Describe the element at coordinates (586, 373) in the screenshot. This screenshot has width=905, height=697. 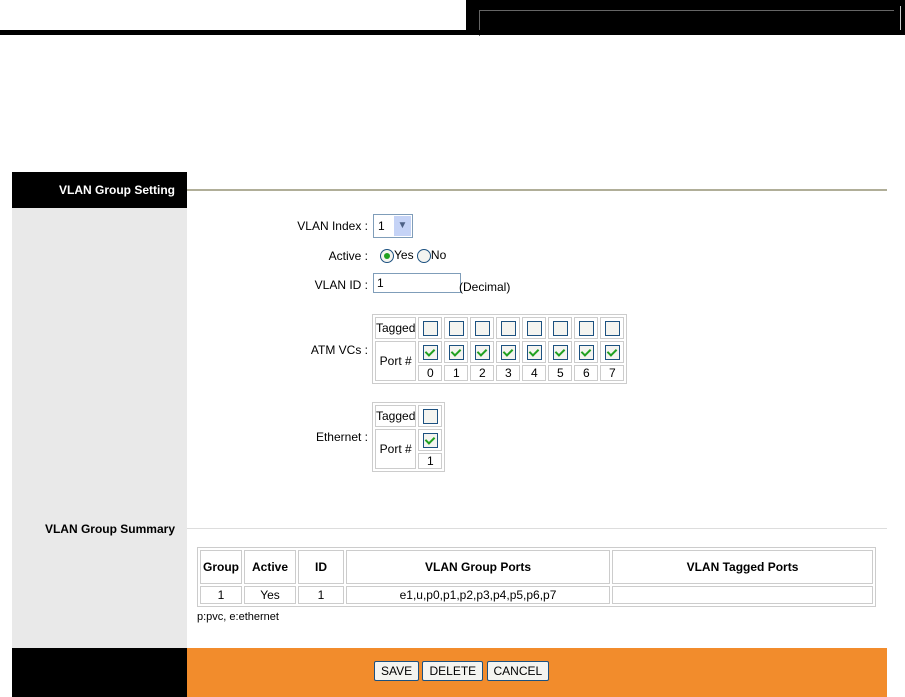
I see `port-number: 6` at that location.